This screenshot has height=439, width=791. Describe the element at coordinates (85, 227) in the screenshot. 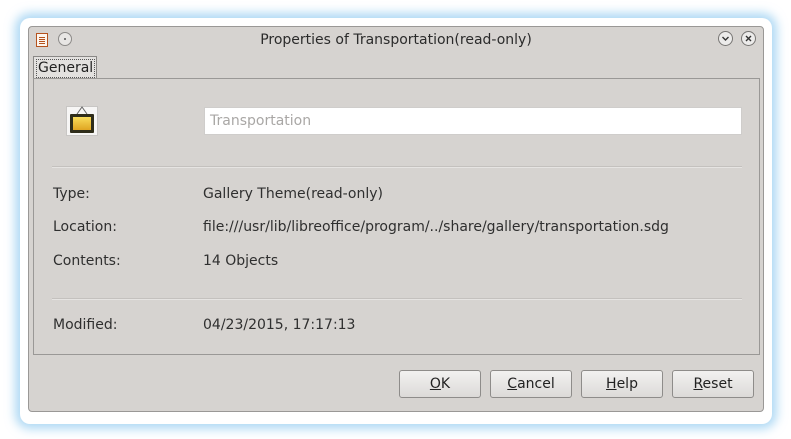

I see `location-label: Location:` at that location.